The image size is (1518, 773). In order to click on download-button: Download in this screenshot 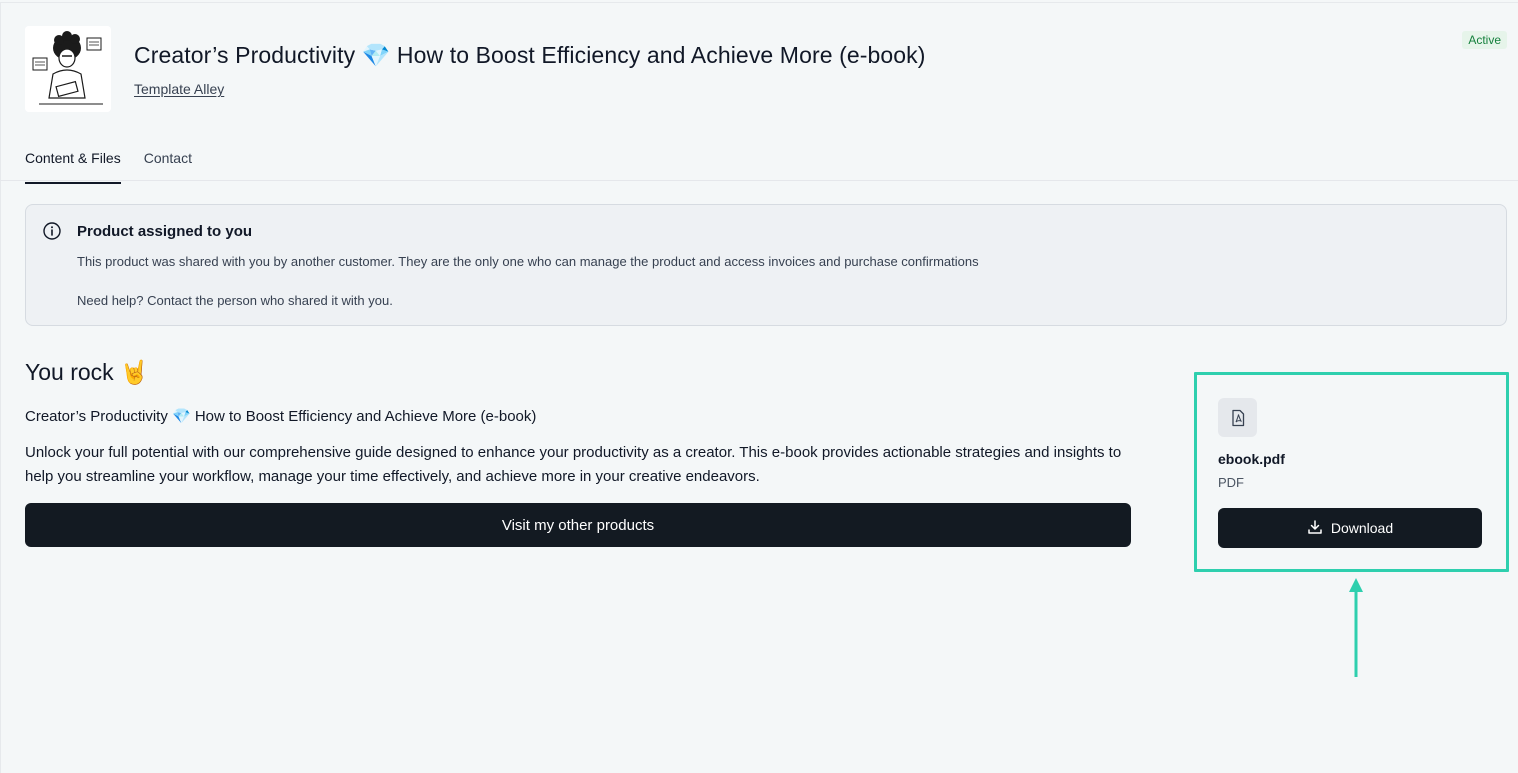, I will do `click(1350, 528)`.